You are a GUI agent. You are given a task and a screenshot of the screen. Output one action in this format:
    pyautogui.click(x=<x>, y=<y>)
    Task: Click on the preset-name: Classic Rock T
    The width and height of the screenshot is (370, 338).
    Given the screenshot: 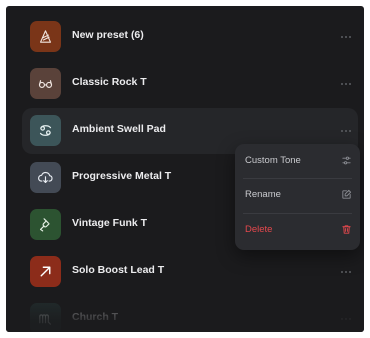 What is the action you would take?
    pyautogui.click(x=109, y=82)
    